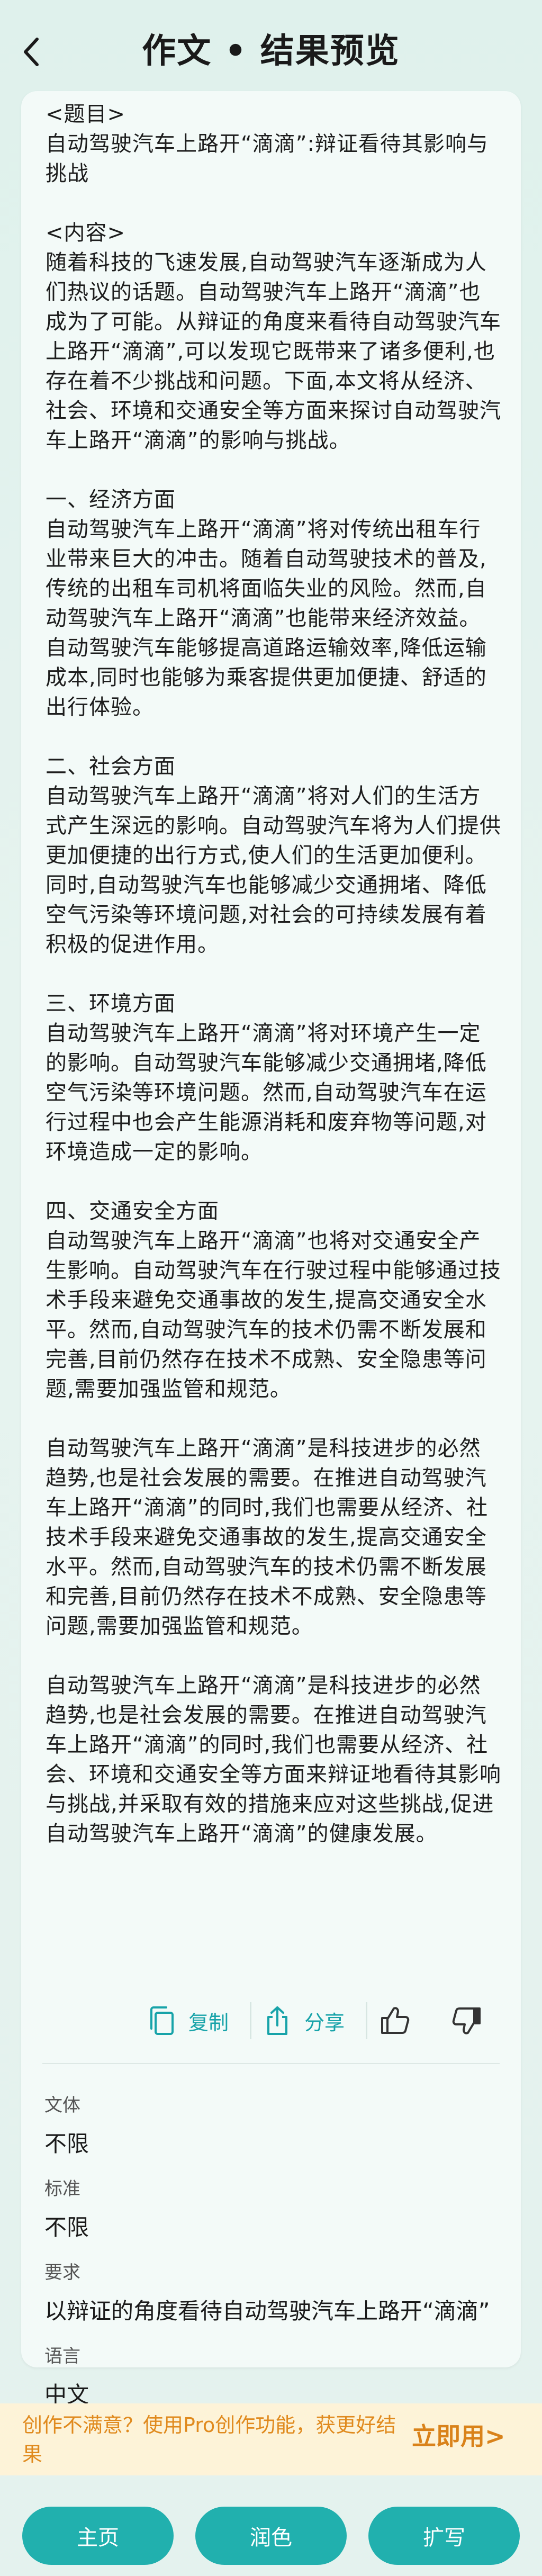 The image size is (542, 2576). What do you see at coordinates (444, 2536) in the screenshot?
I see `expand-button: 扩写` at bounding box center [444, 2536].